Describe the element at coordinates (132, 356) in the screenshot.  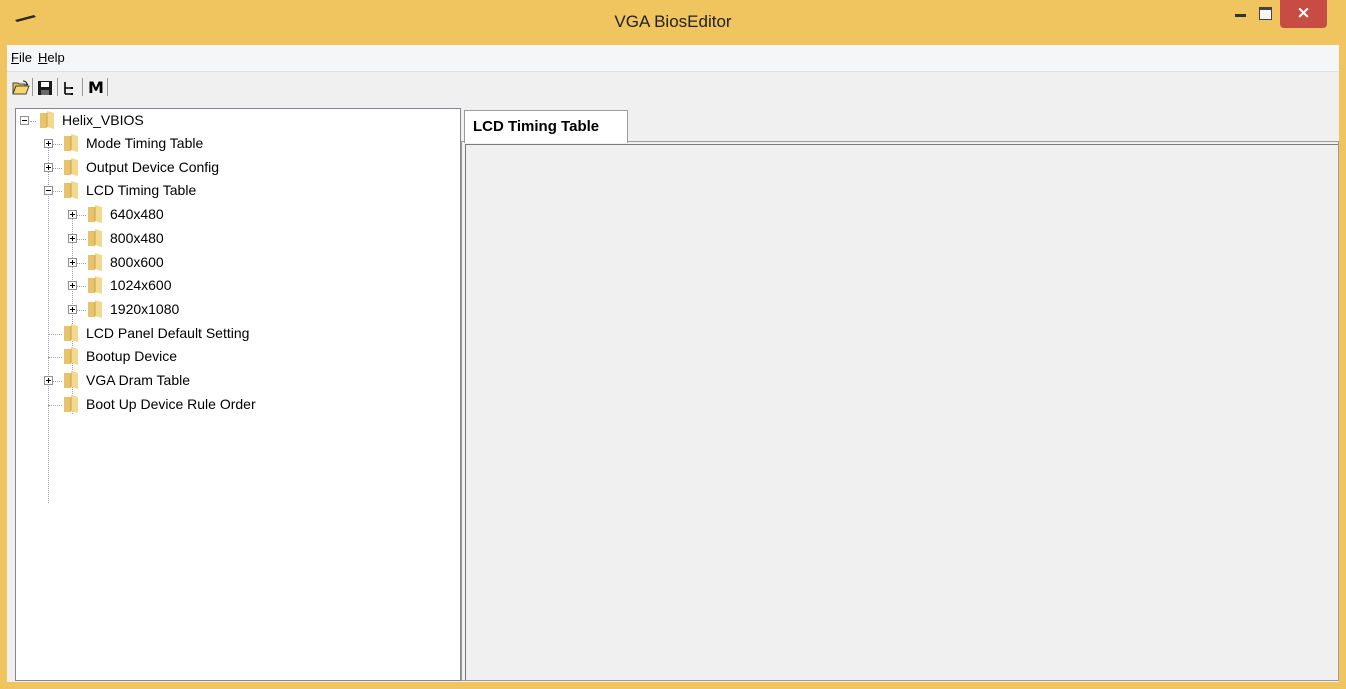
I see `tree-node-label: Bootup Device` at that location.